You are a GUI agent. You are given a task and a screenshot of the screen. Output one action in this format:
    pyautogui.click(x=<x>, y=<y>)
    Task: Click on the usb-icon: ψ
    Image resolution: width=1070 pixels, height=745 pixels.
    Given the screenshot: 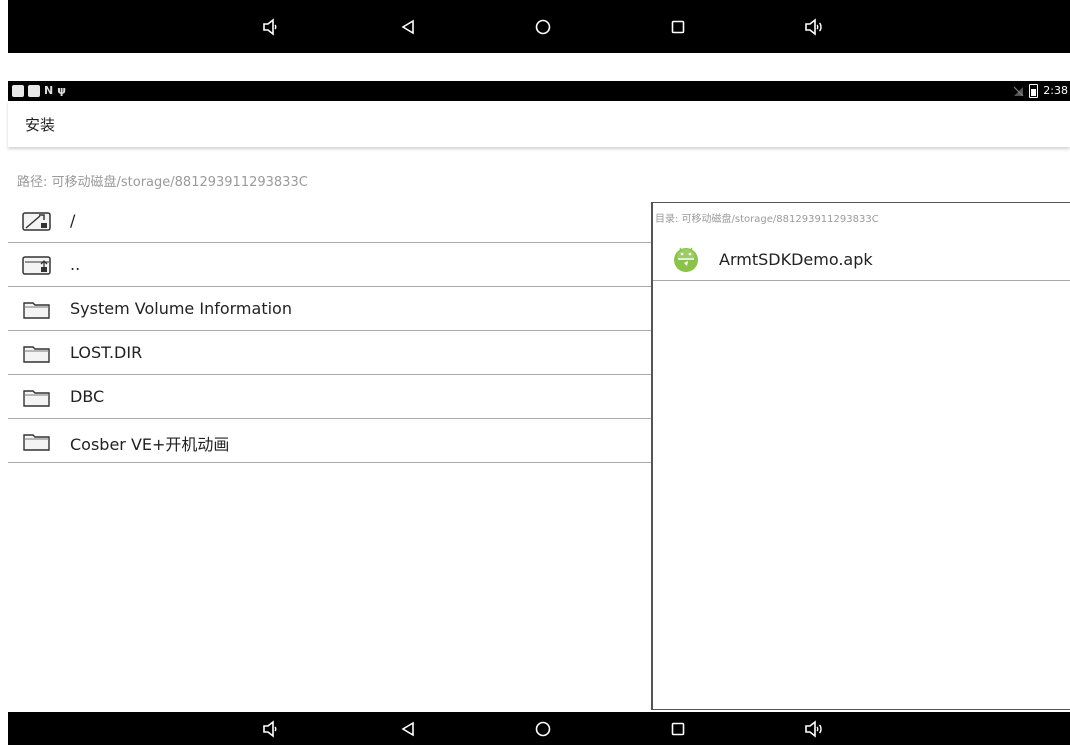 What is the action you would take?
    pyautogui.click(x=61, y=90)
    